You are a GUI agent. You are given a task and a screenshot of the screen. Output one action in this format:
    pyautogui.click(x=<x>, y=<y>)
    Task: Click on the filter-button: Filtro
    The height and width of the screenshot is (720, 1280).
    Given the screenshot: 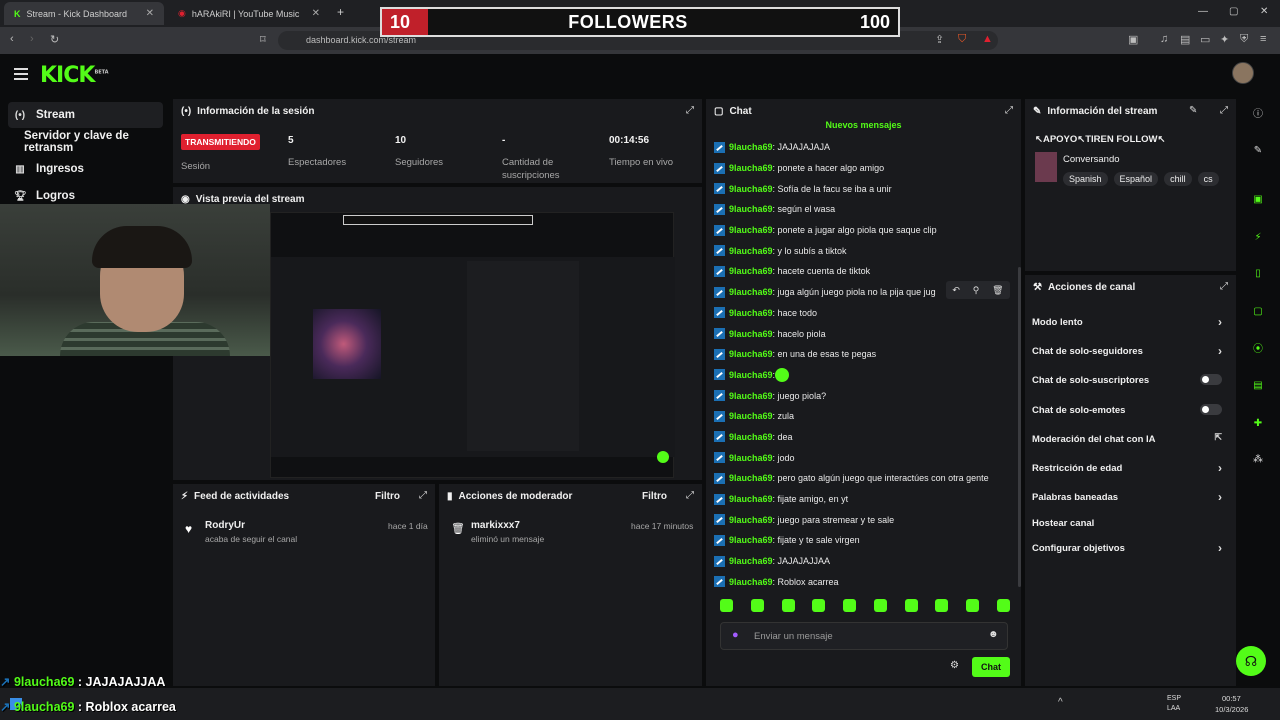 What is the action you would take?
    pyautogui.click(x=654, y=496)
    